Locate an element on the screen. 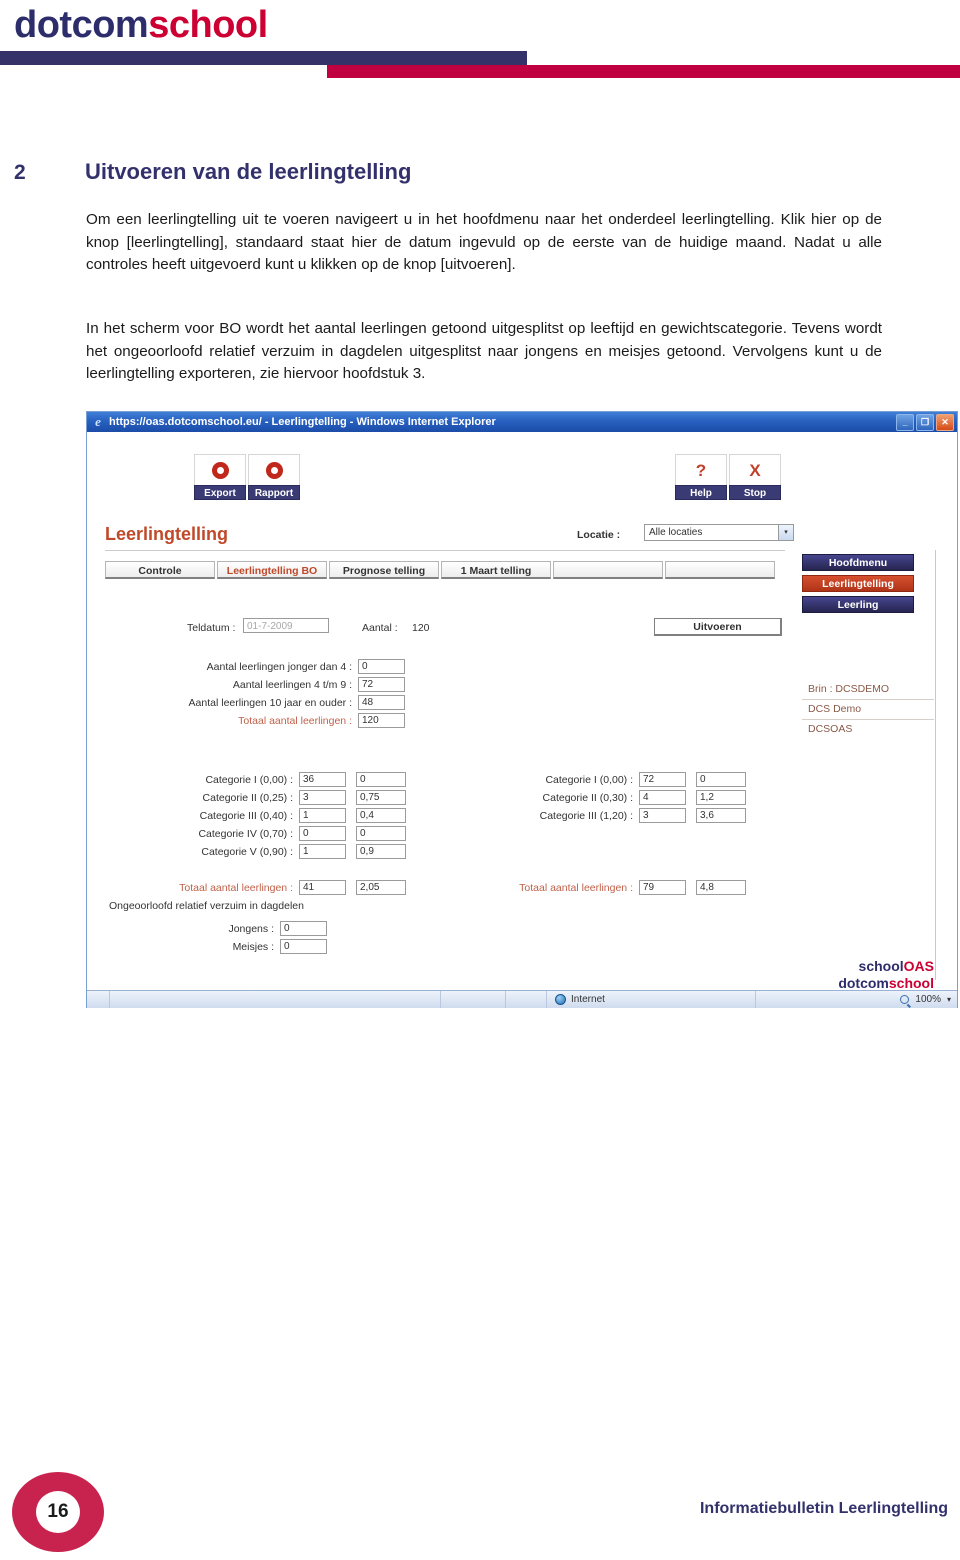  verzuim-row: Jongens : 0 is located at coordinates (218, 928).